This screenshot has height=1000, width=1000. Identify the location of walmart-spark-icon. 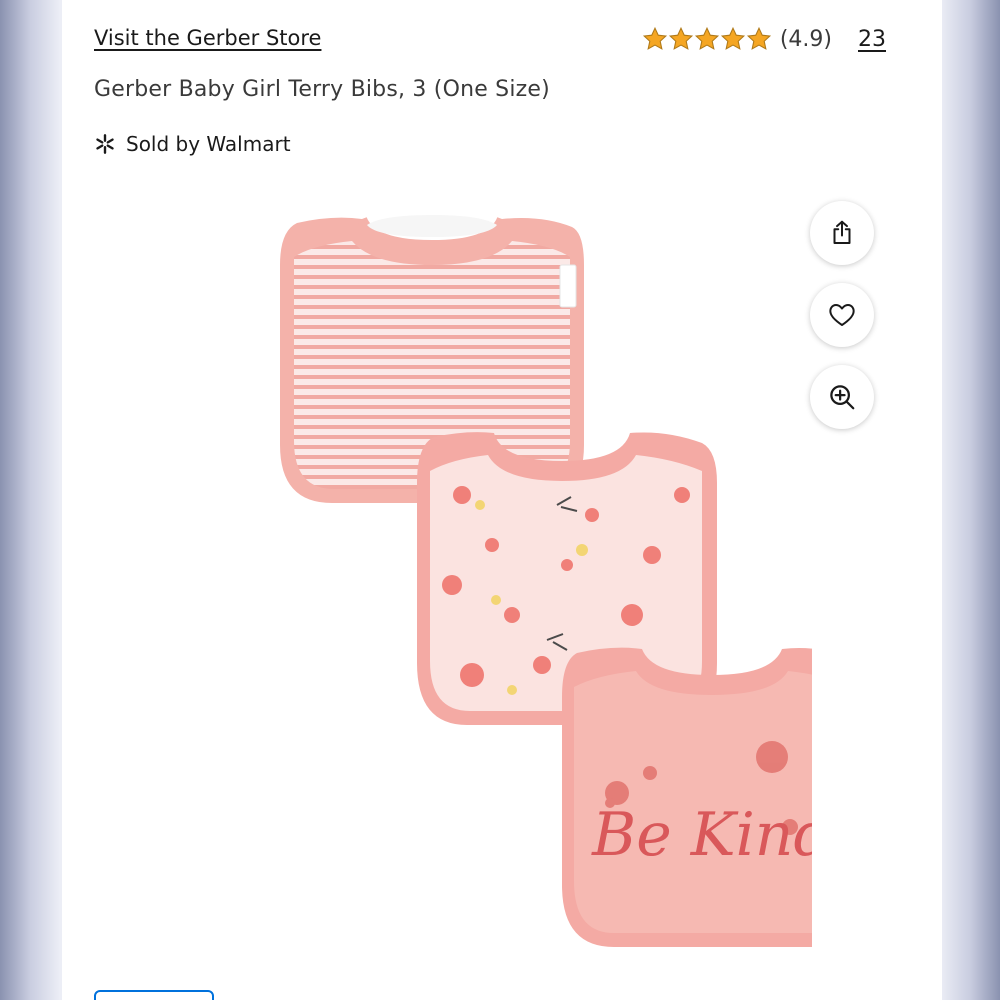
(105, 144).